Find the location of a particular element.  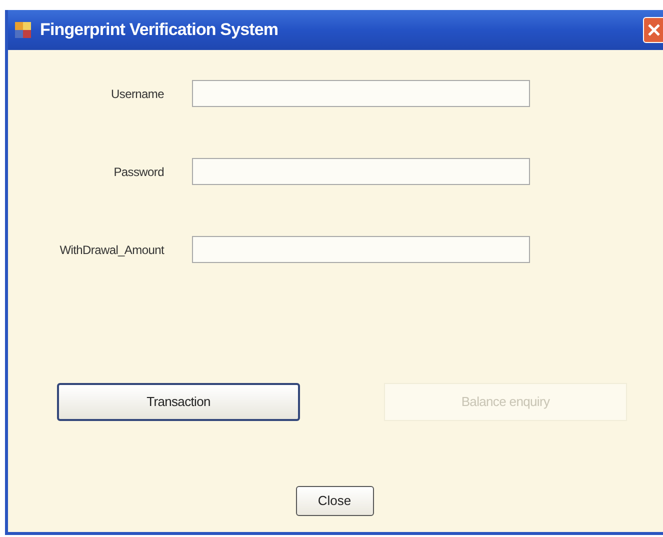

window-title: Fingerprint Verification System is located at coordinates (159, 30).